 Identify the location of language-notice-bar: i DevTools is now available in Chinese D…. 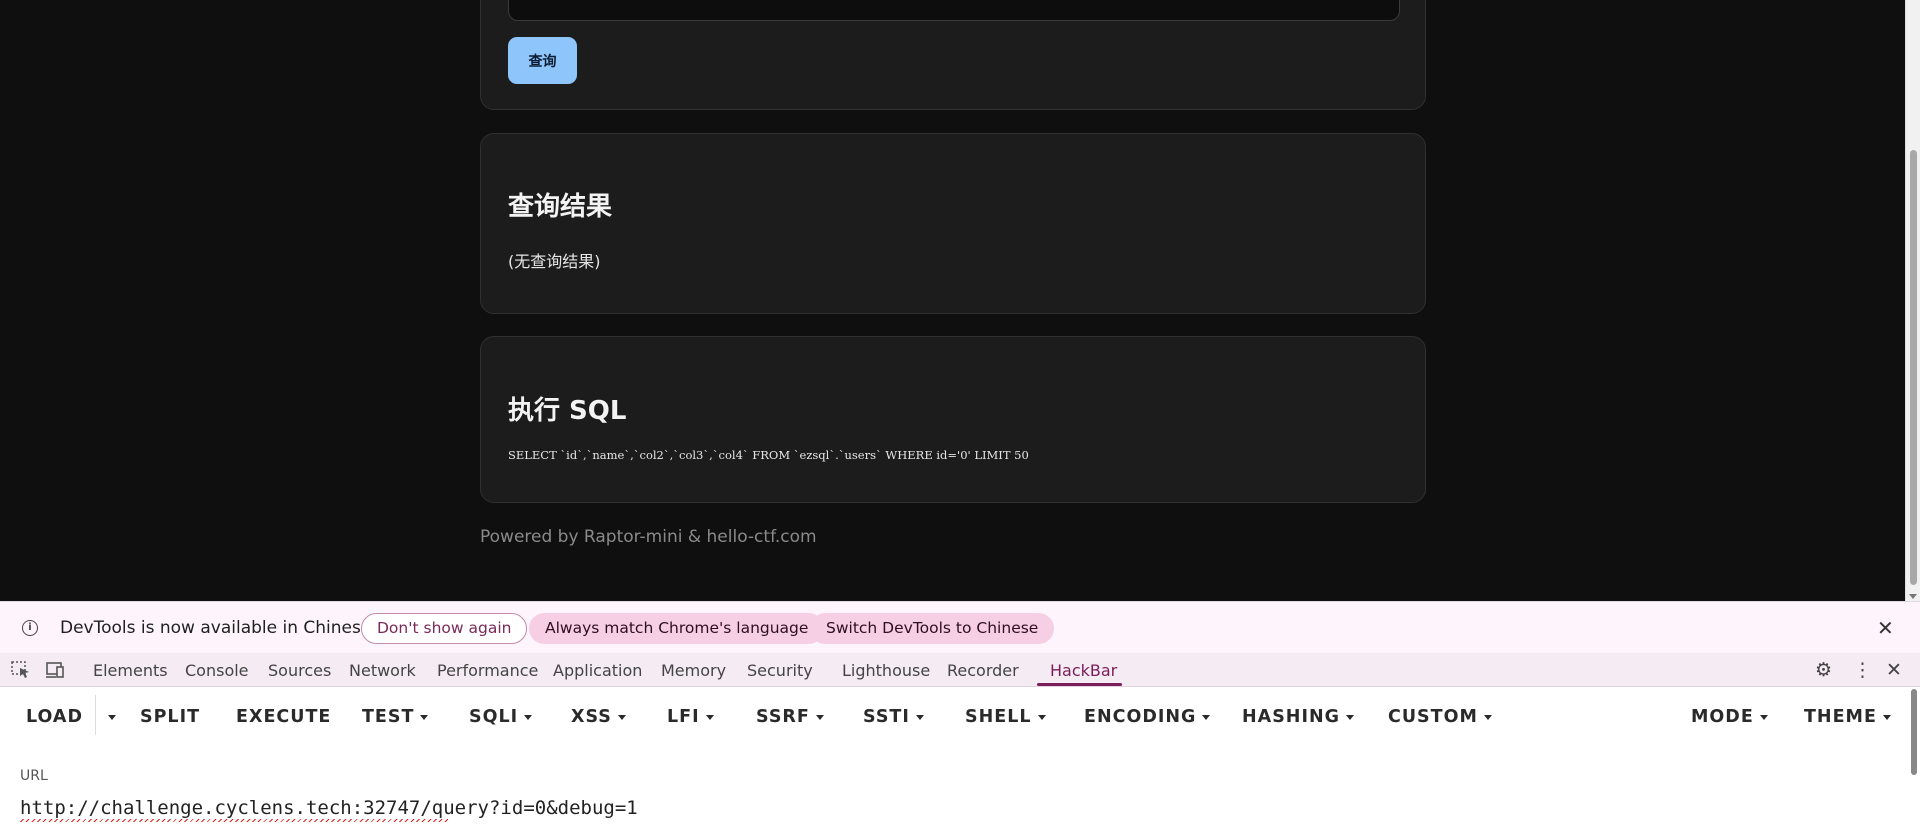
(960, 627).